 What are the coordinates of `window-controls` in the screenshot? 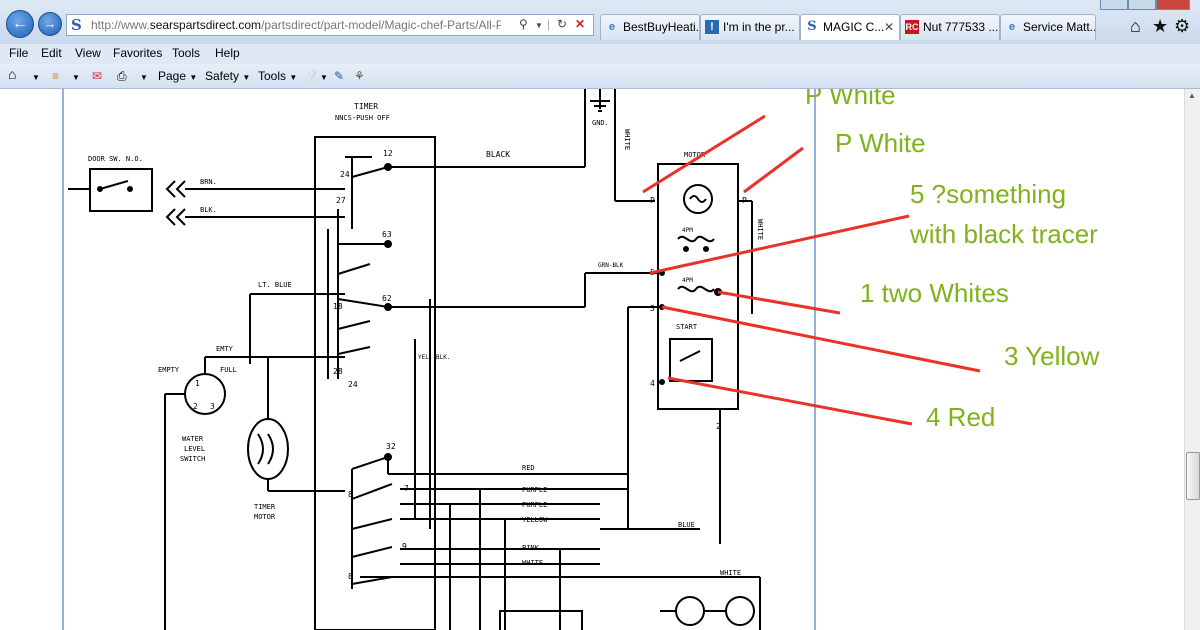 It's located at (1145, 5).